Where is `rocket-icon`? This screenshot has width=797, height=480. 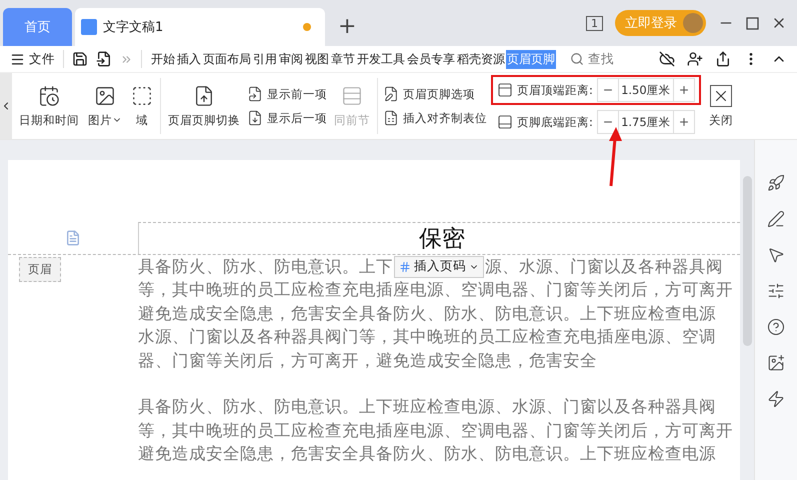
rocket-icon is located at coordinates (776, 183).